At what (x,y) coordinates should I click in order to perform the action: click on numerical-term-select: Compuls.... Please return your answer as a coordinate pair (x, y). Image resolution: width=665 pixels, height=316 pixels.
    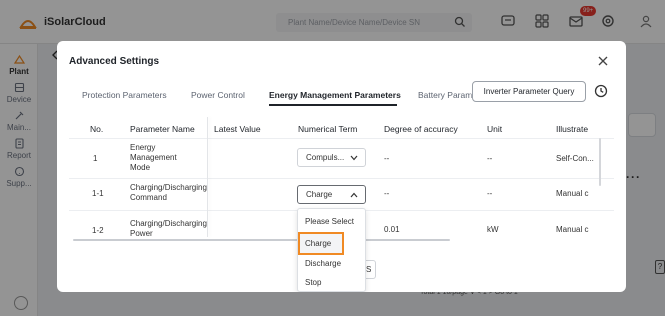
    Looking at the image, I should click on (331, 157).